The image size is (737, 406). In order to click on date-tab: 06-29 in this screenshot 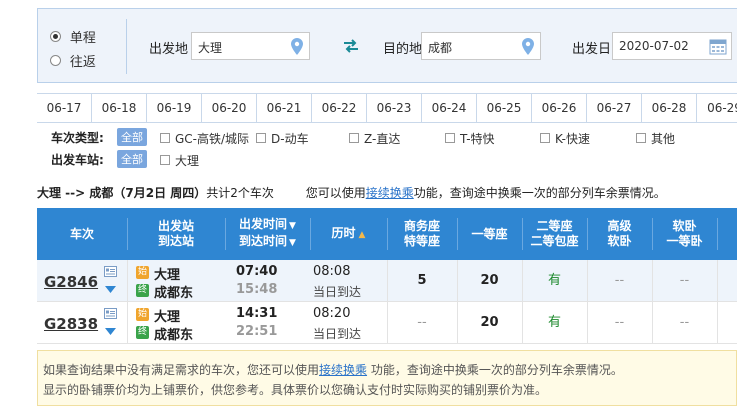, I will do `click(717, 108)`.